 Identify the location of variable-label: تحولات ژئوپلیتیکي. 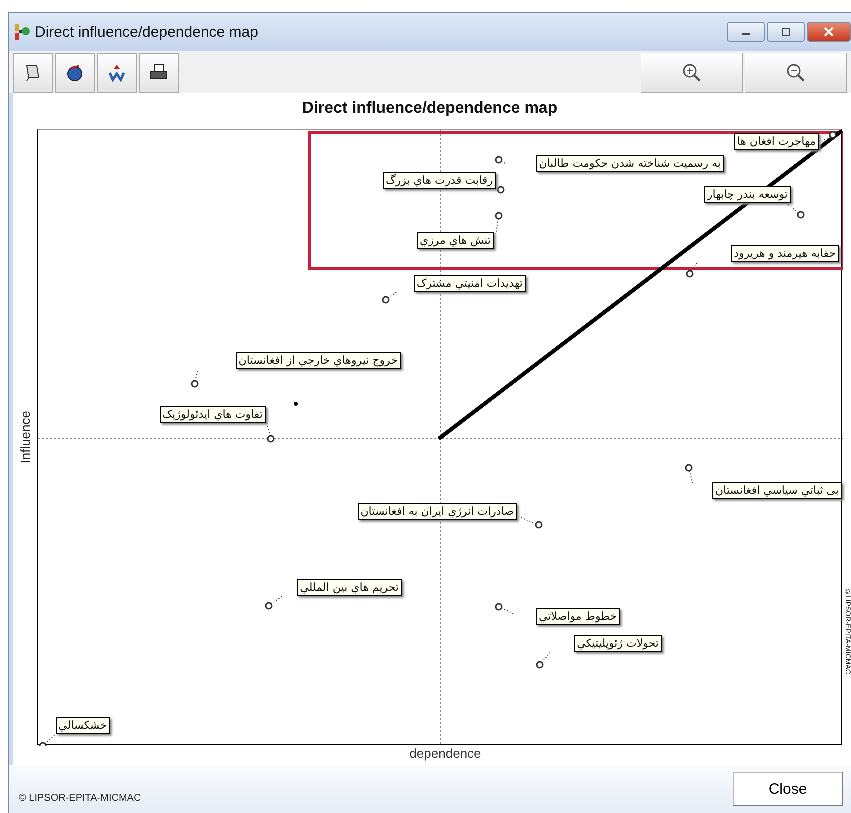
(618, 643).